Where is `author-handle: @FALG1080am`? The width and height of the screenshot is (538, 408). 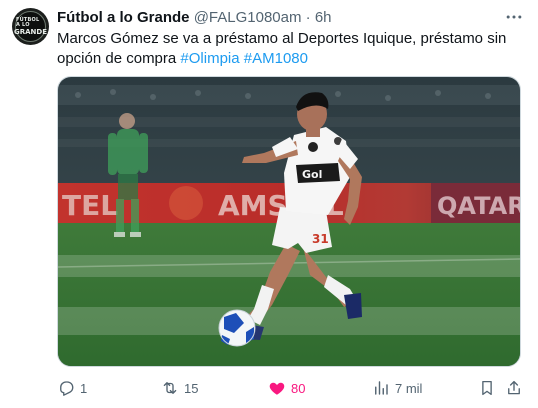 author-handle: @FALG1080am is located at coordinates (248, 17).